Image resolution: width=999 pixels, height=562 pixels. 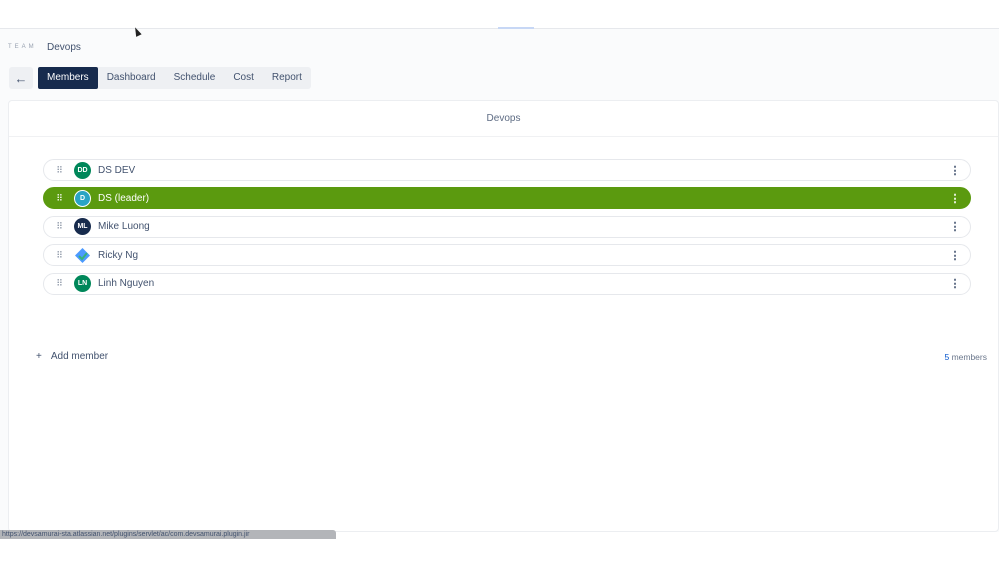 I want to click on arrow-left-icon: ←, so click(x=21, y=78).